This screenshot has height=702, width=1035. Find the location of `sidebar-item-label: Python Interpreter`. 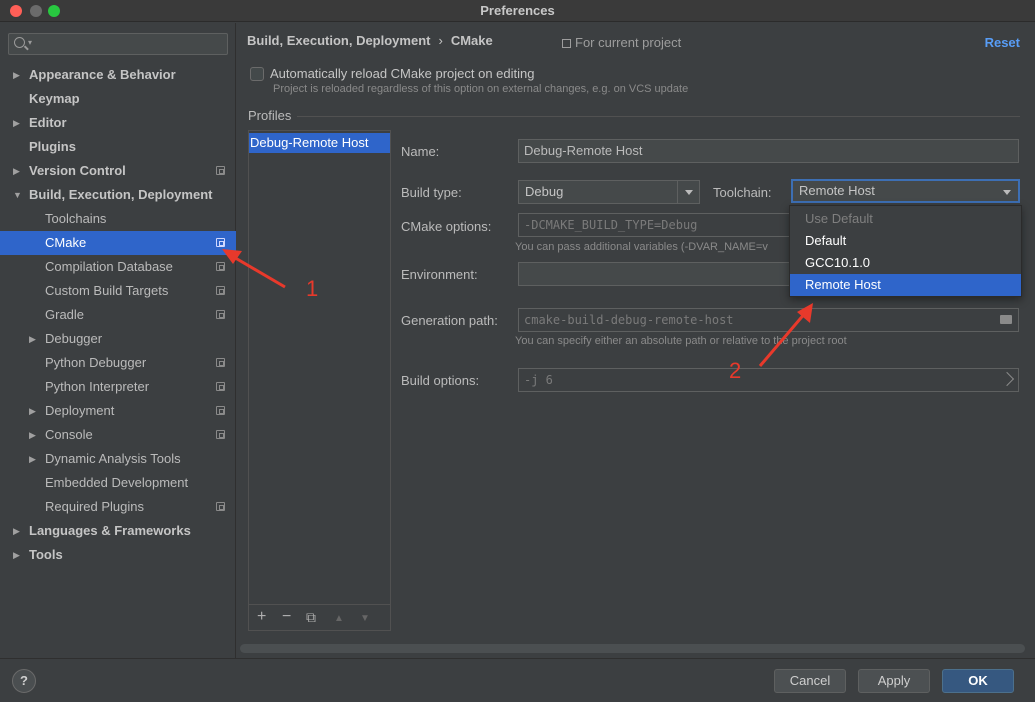

sidebar-item-label: Python Interpreter is located at coordinates (97, 386).